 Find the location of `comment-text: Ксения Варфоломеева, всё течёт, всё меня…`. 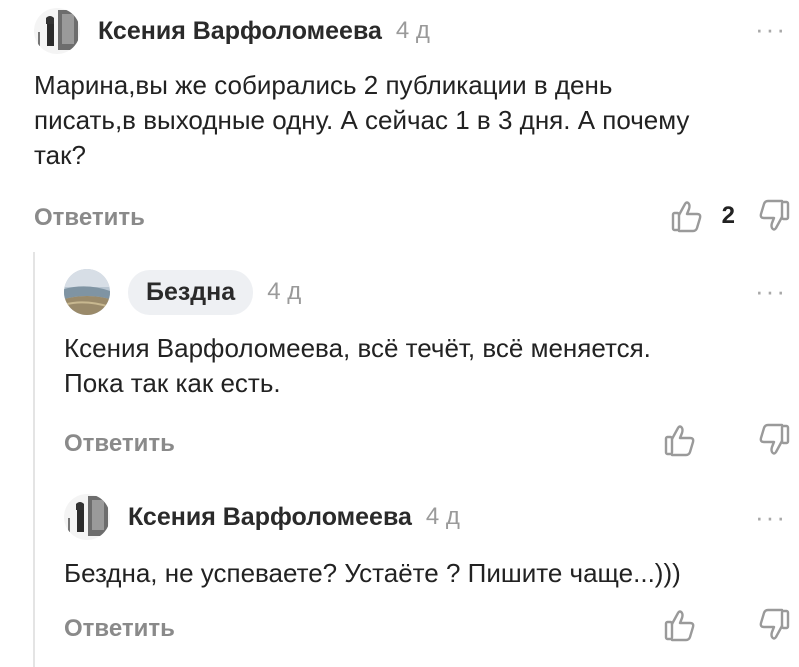

comment-text: Ксения Варфоломеева, всё течёт, всё меня… is located at coordinates (357, 365).